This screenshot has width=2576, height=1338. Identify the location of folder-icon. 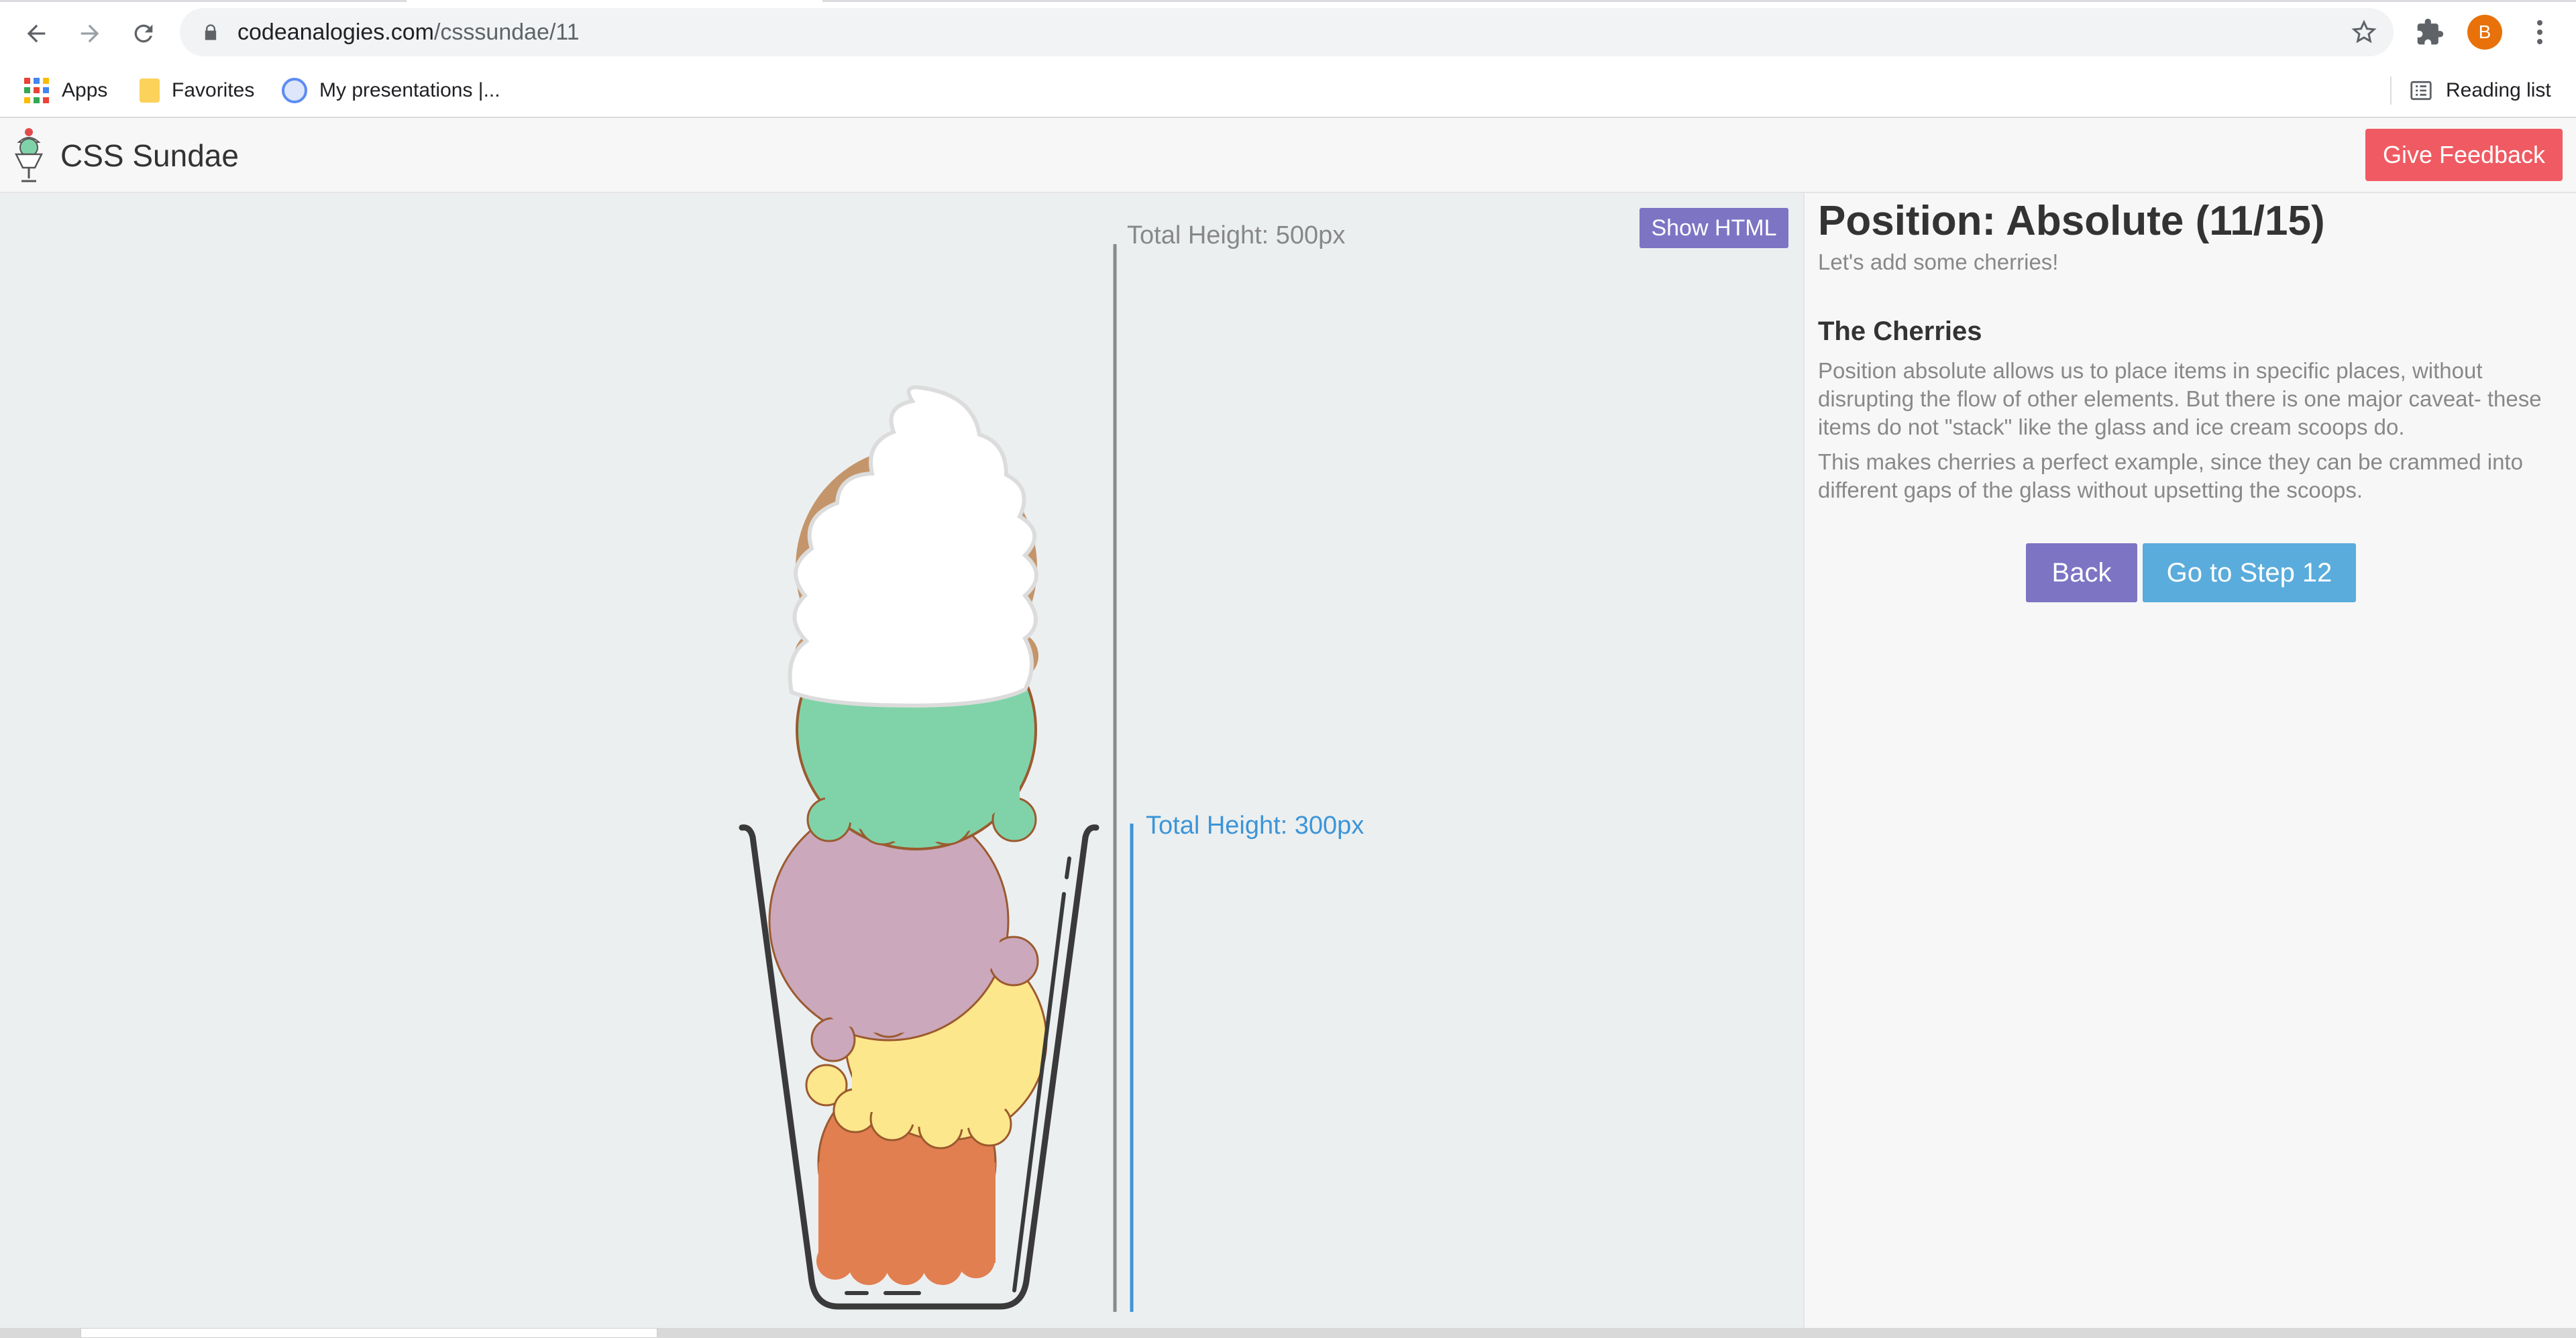
(150, 90).